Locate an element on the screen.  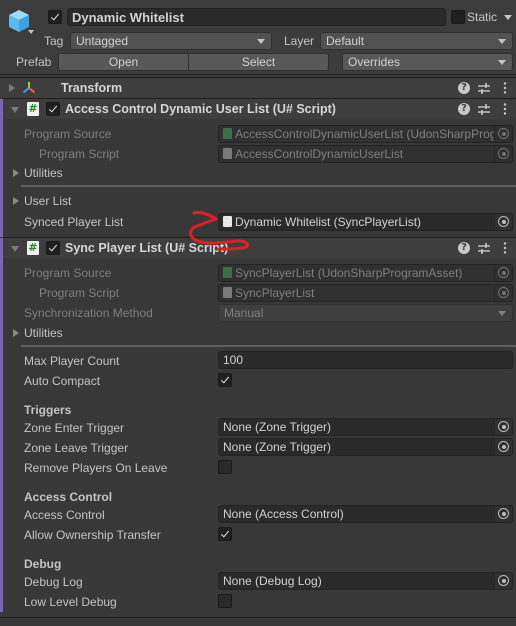
debug-log-field: None (Debug Log) is located at coordinates (365, 581).